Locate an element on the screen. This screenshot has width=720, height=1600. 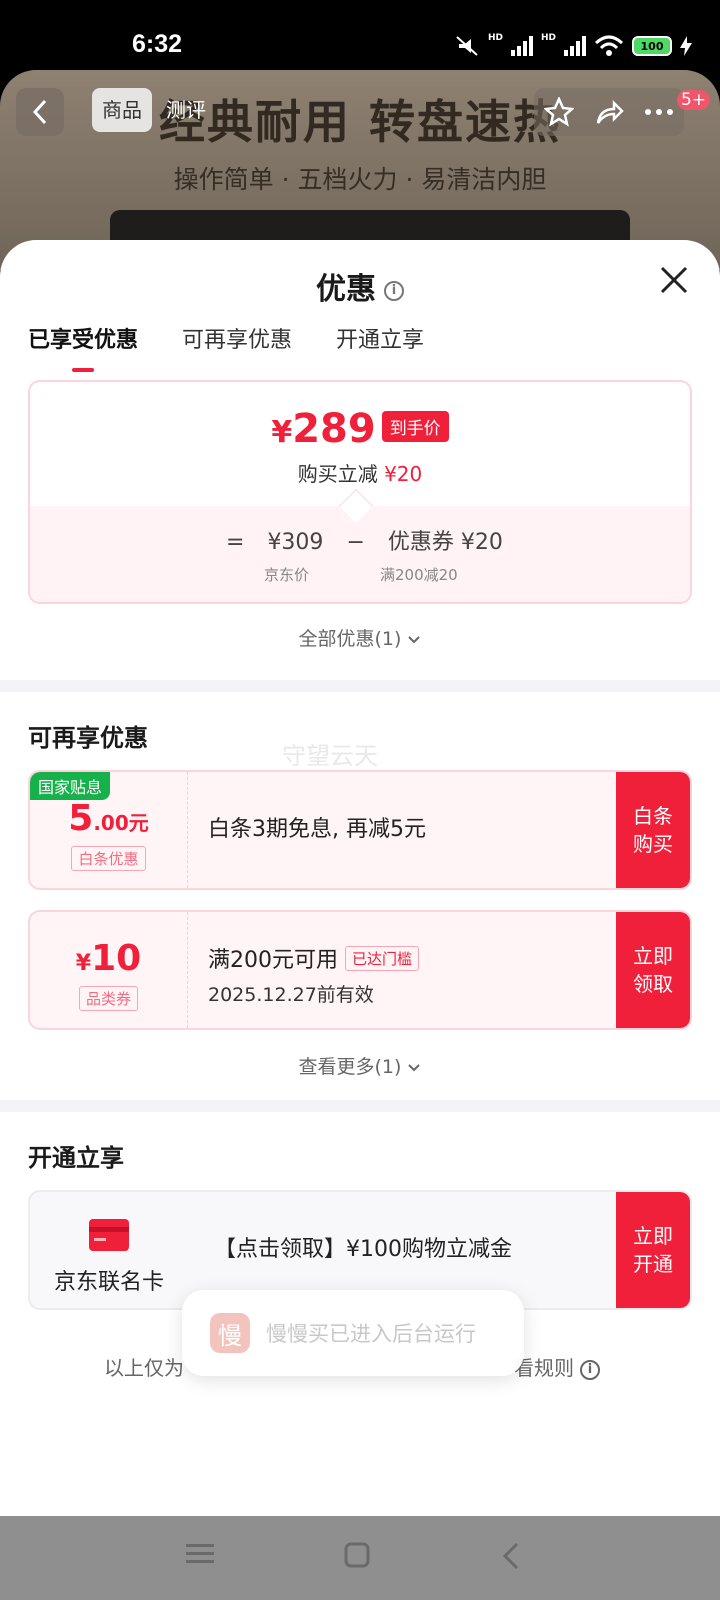
amount-unit: 元 is located at coordinates (138, 823).